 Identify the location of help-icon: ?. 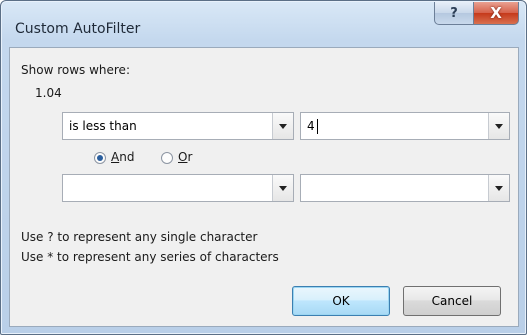
(454, 13).